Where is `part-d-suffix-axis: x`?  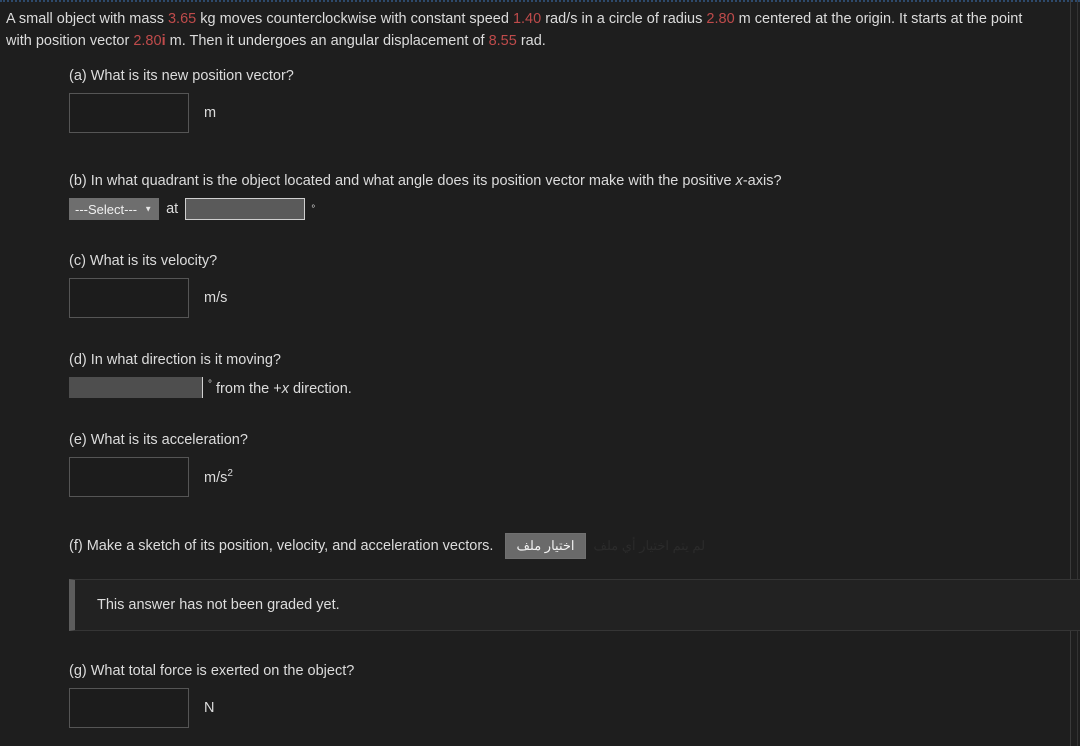
part-d-suffix-axis: x is located at coordinates (285, 388).